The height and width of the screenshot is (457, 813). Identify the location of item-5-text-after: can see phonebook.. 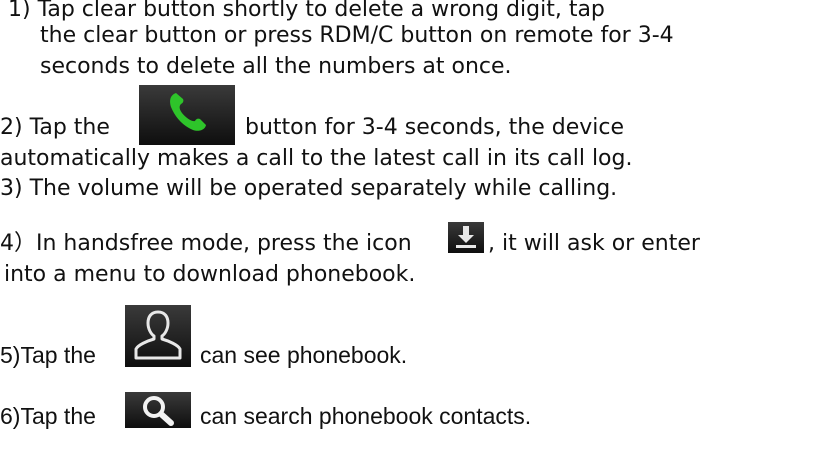
(304, 355).